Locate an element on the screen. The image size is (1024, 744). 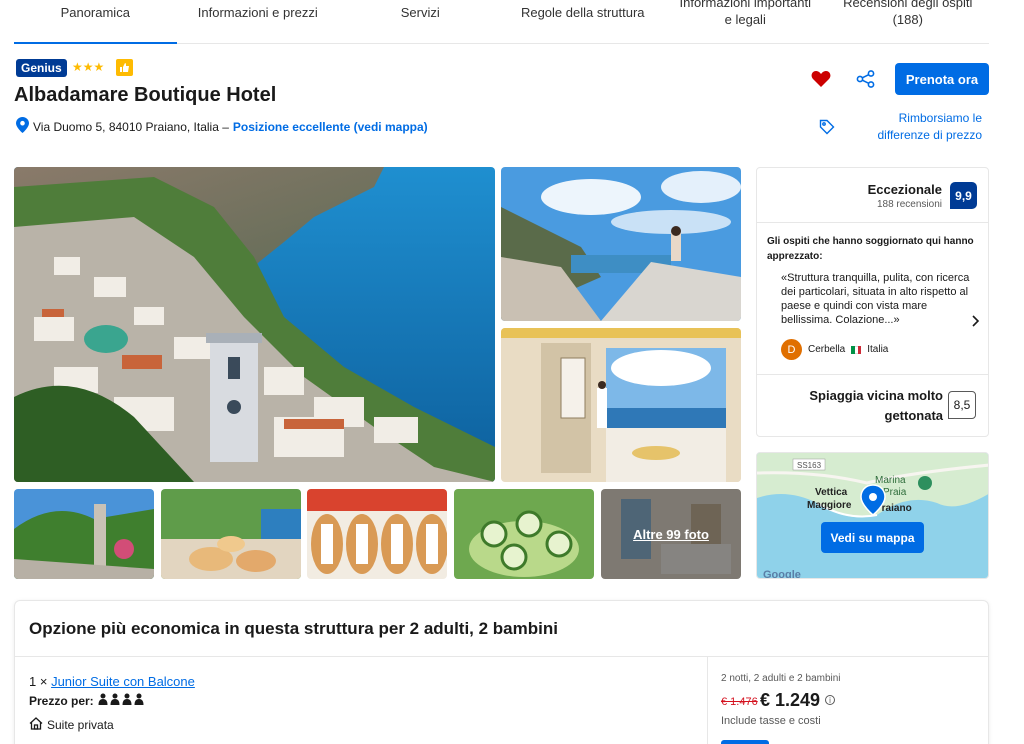
location-link: Posizione eccellente (vedi mappa) is located at coordinates (330, 127).